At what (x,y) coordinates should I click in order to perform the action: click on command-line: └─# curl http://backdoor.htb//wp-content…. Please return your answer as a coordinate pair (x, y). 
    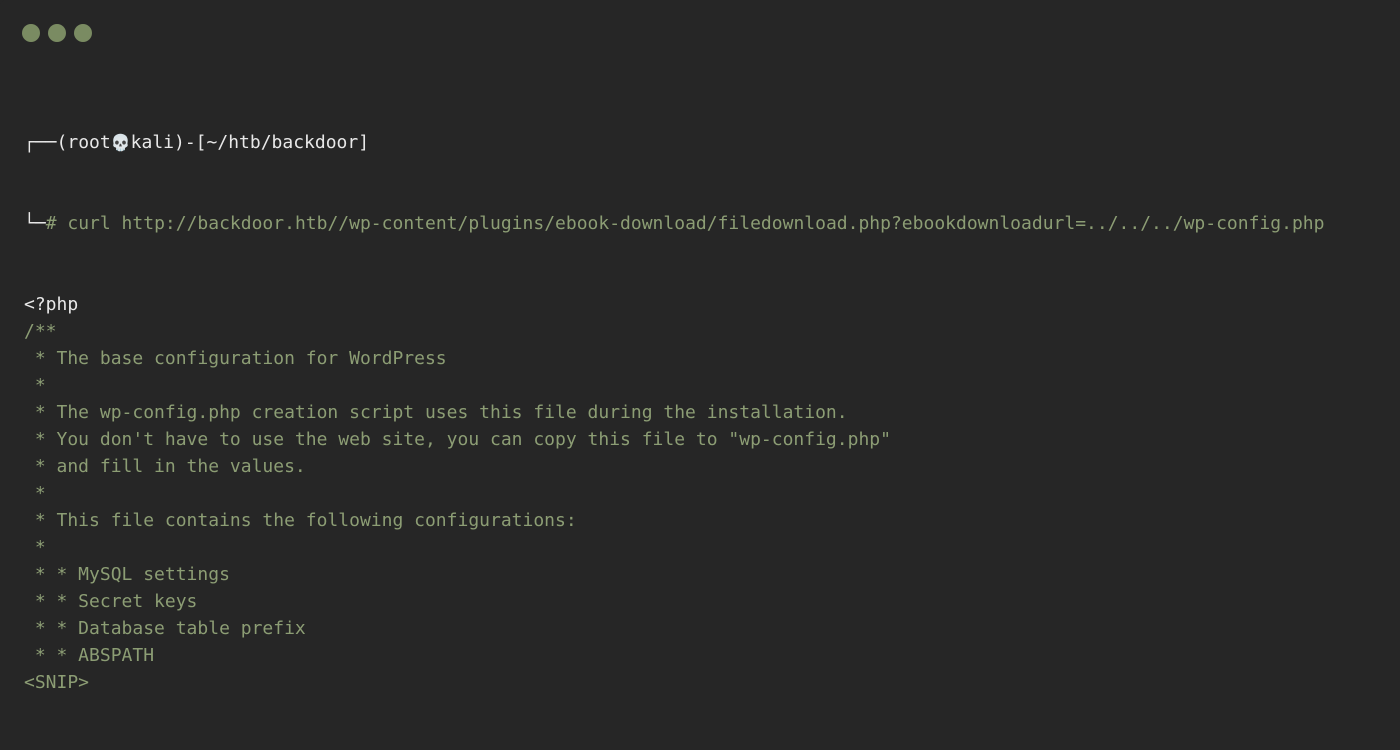
    Looking at the image, I should click on (708, 223).